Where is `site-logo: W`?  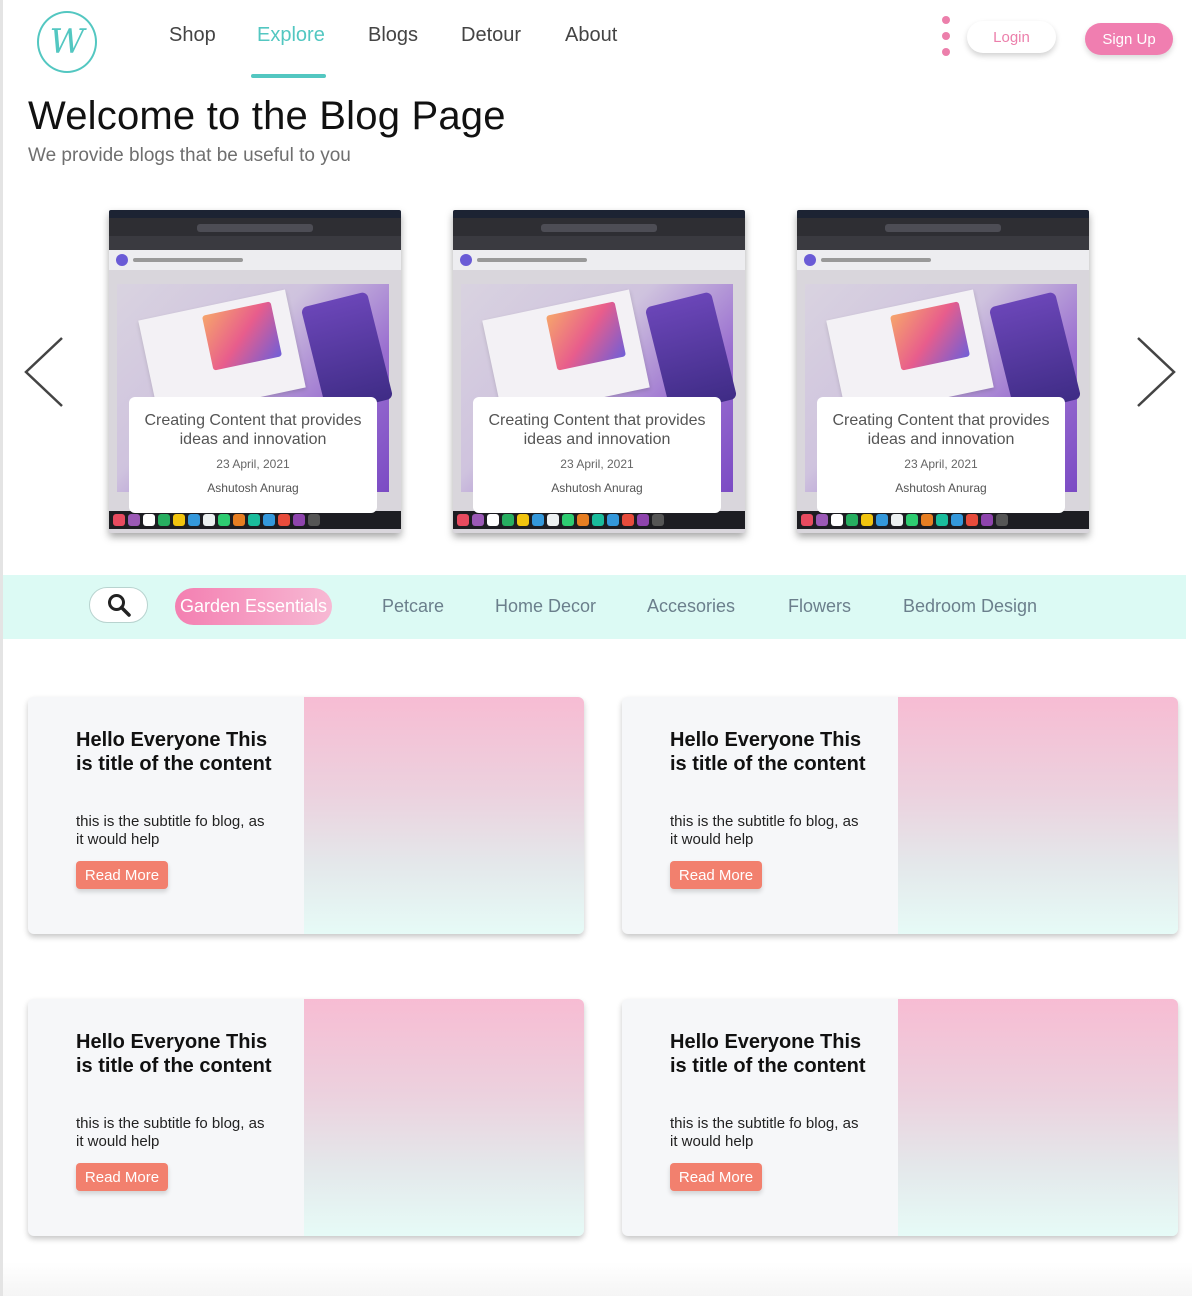 site-logo: W is located at coordinates (67, 42).